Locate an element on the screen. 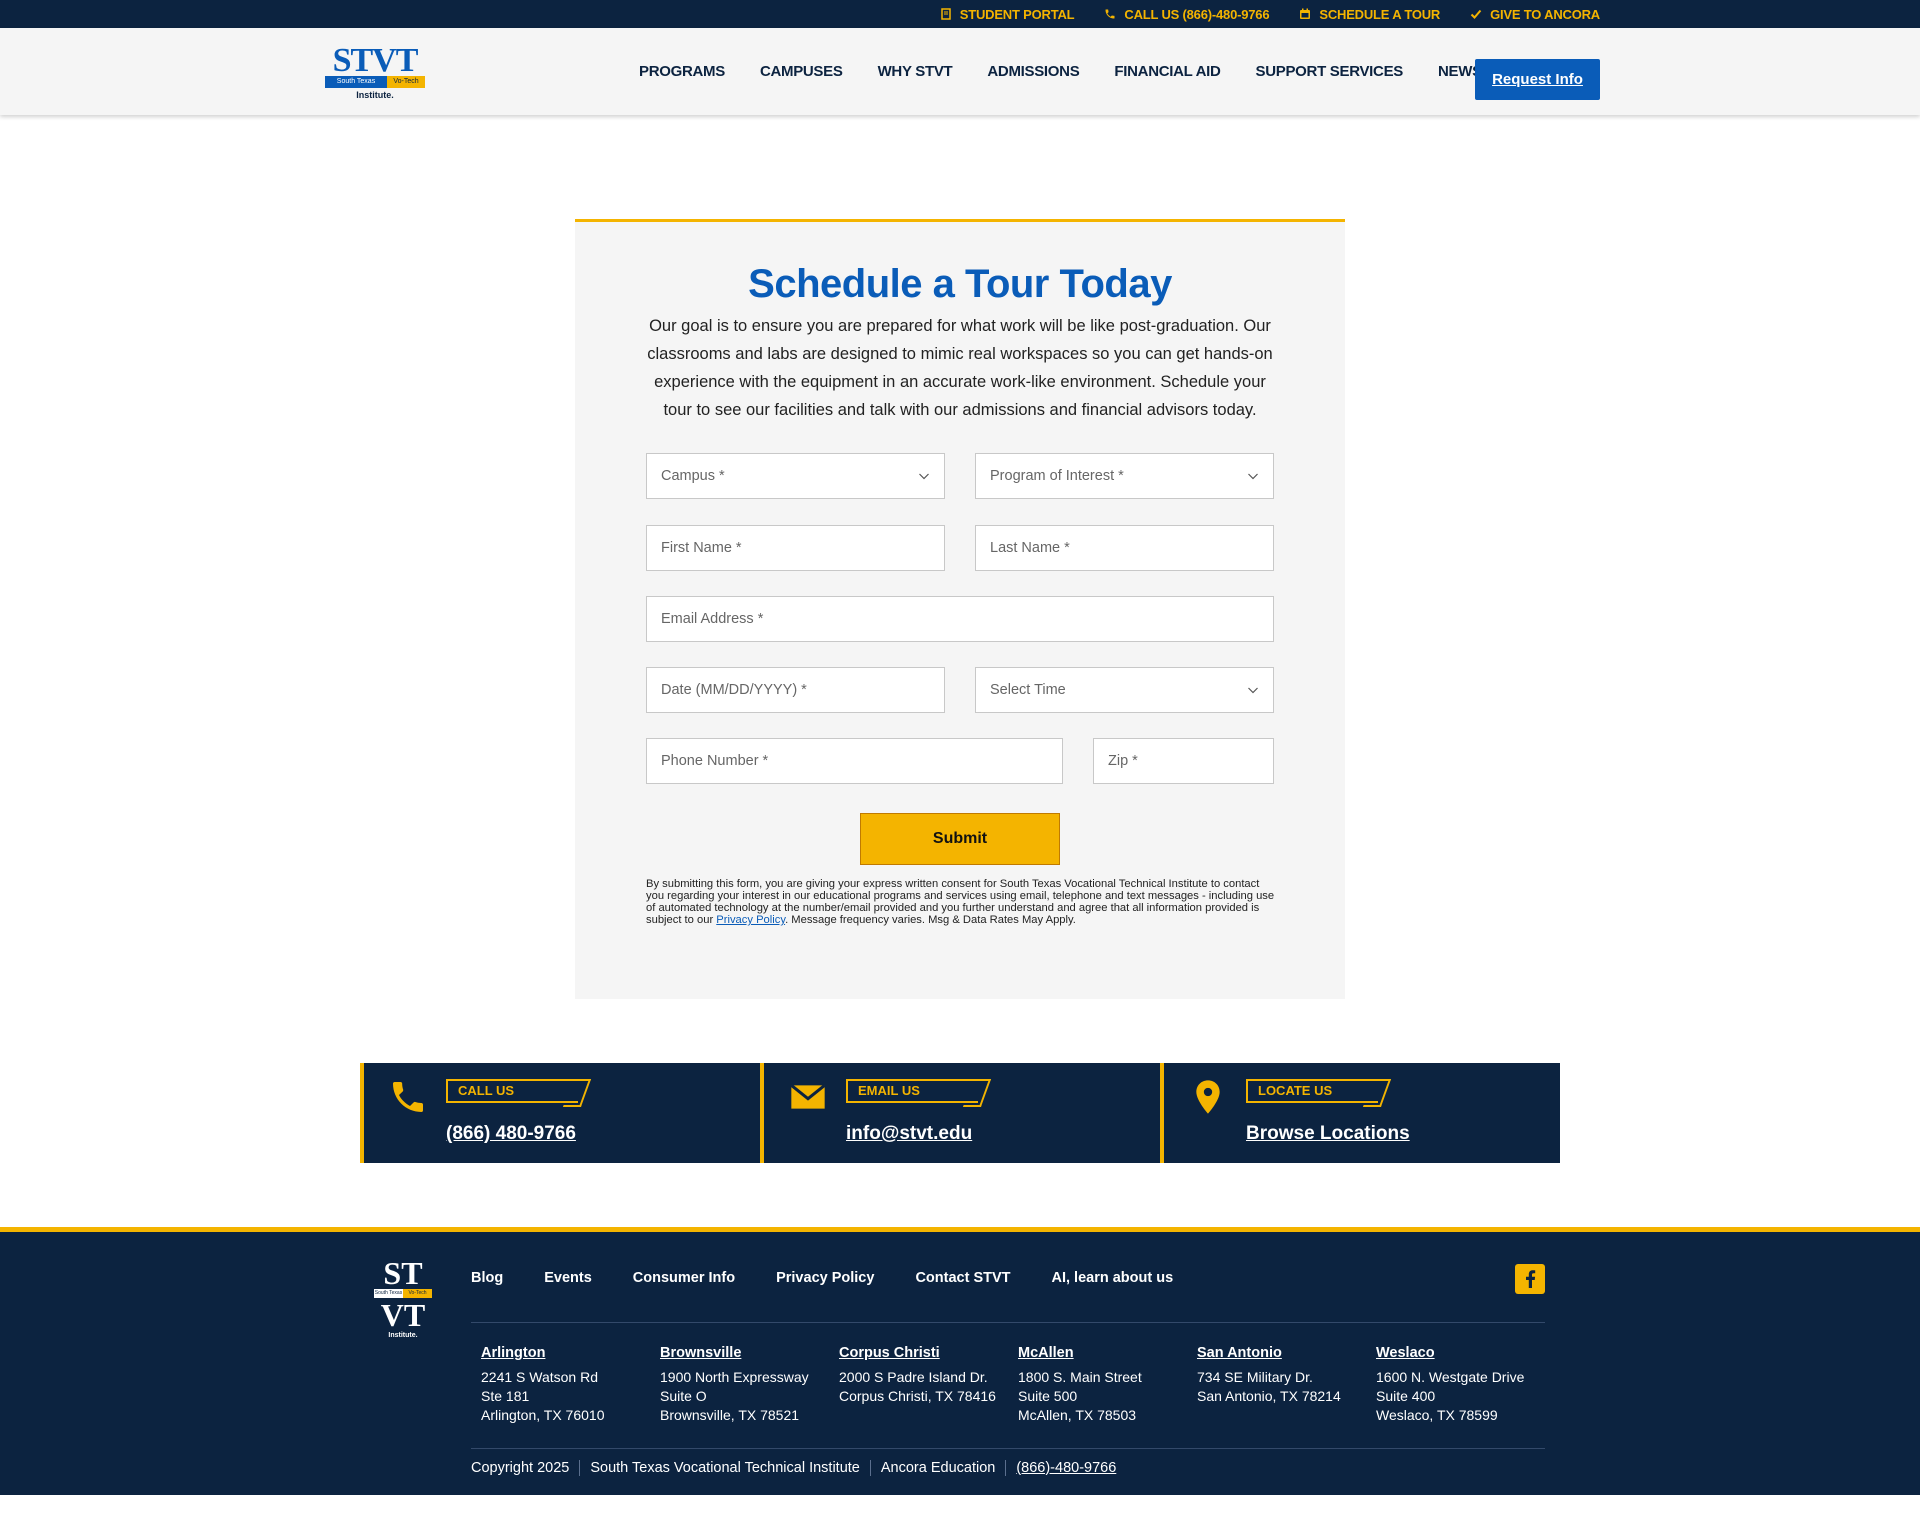 This screenshot has height=1537, width=1920. student-portal-link: STUDENT PORTAL is located at coordinates (1007, 14).